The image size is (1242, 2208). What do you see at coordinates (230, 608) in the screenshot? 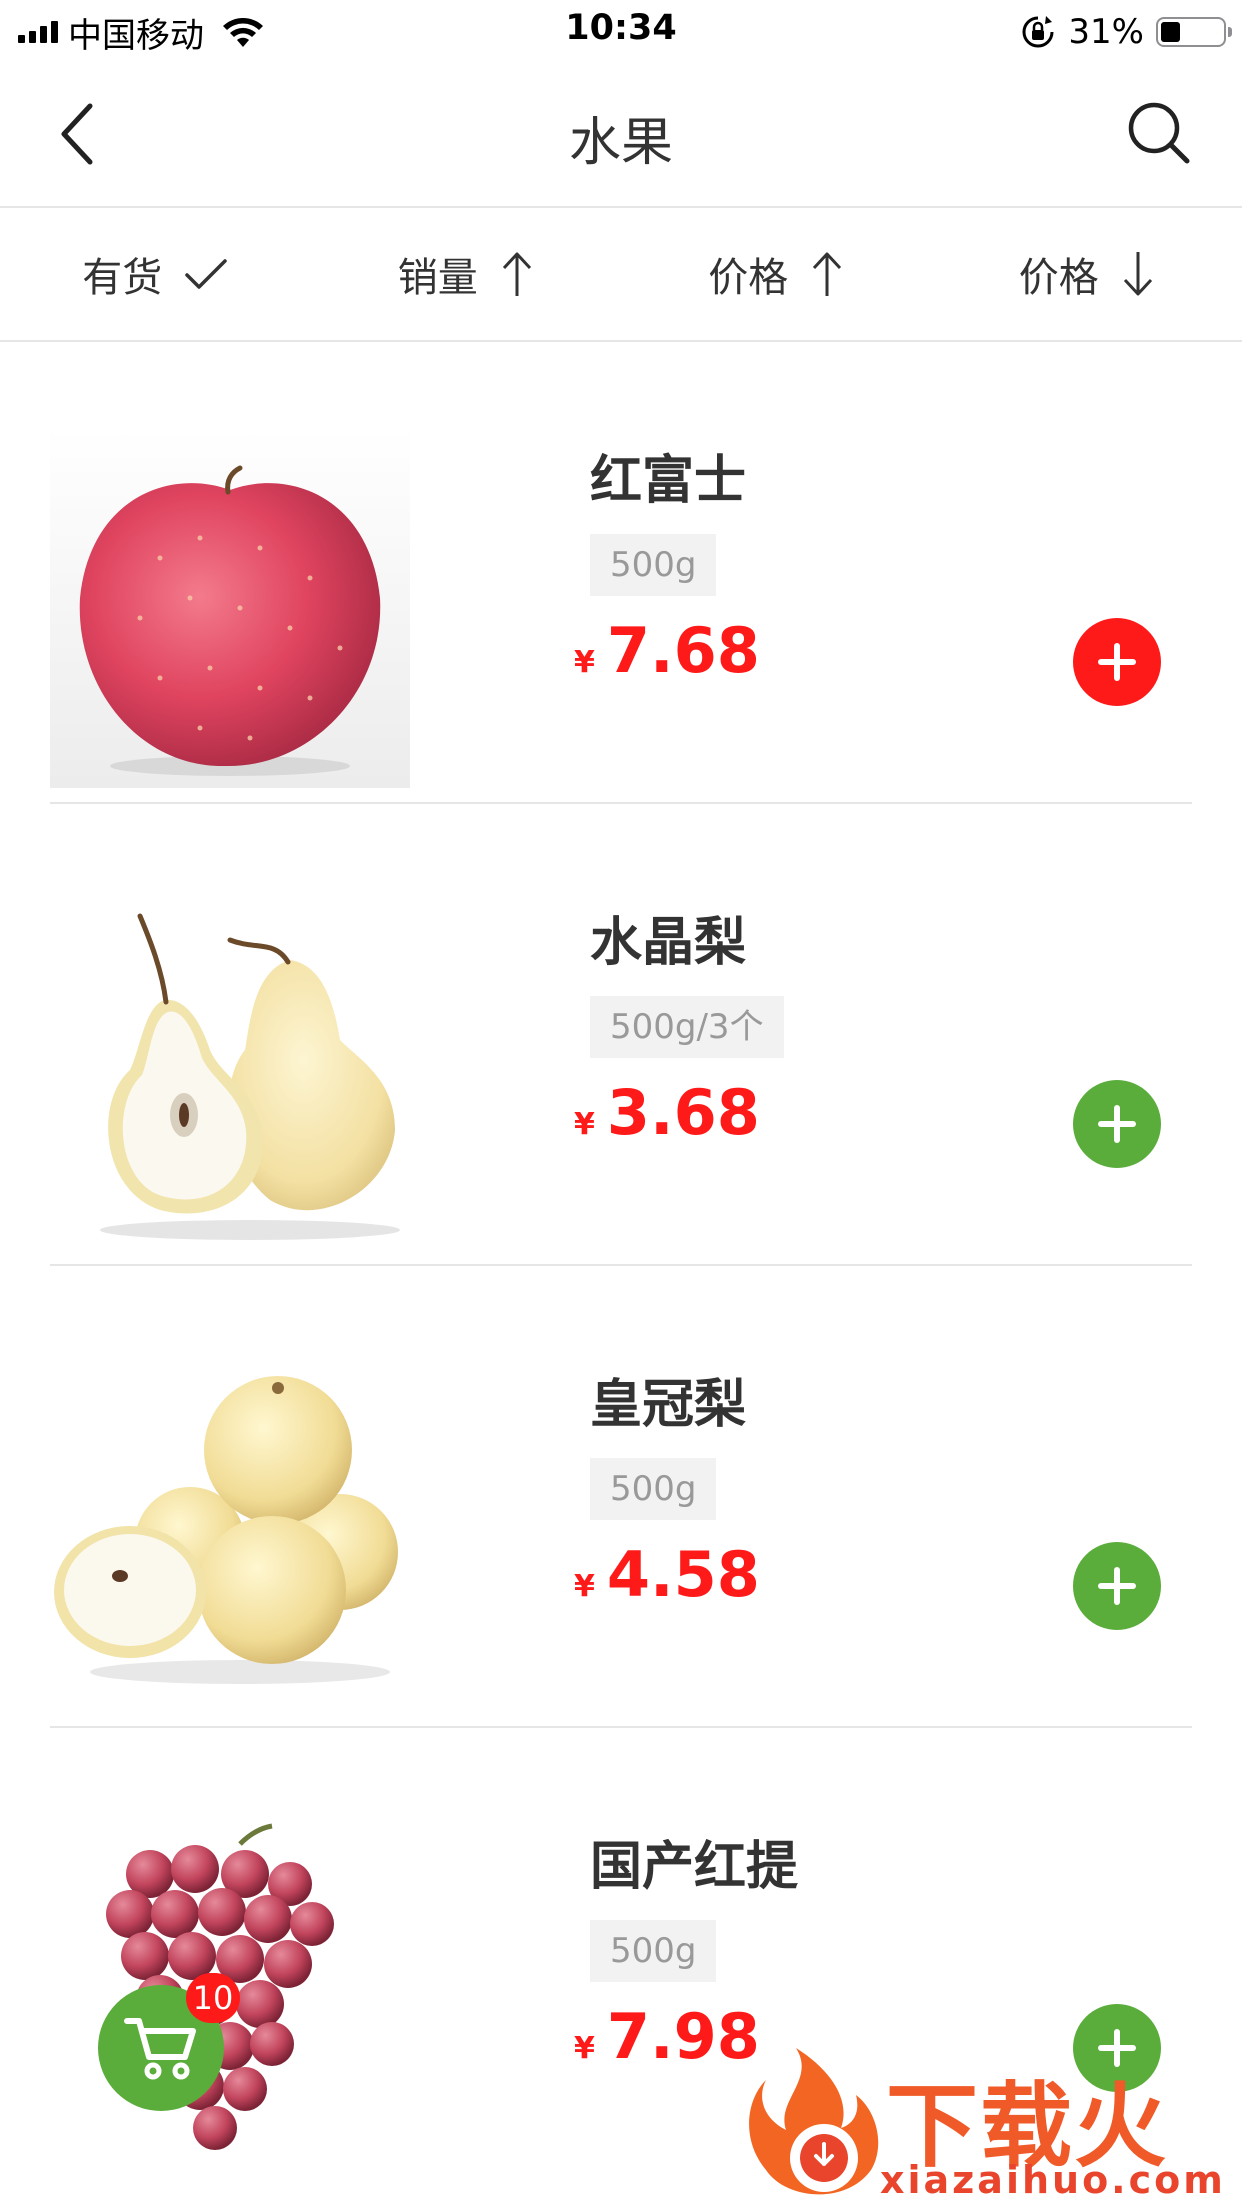
I see `apple-image` at bounding box center [230, 608].